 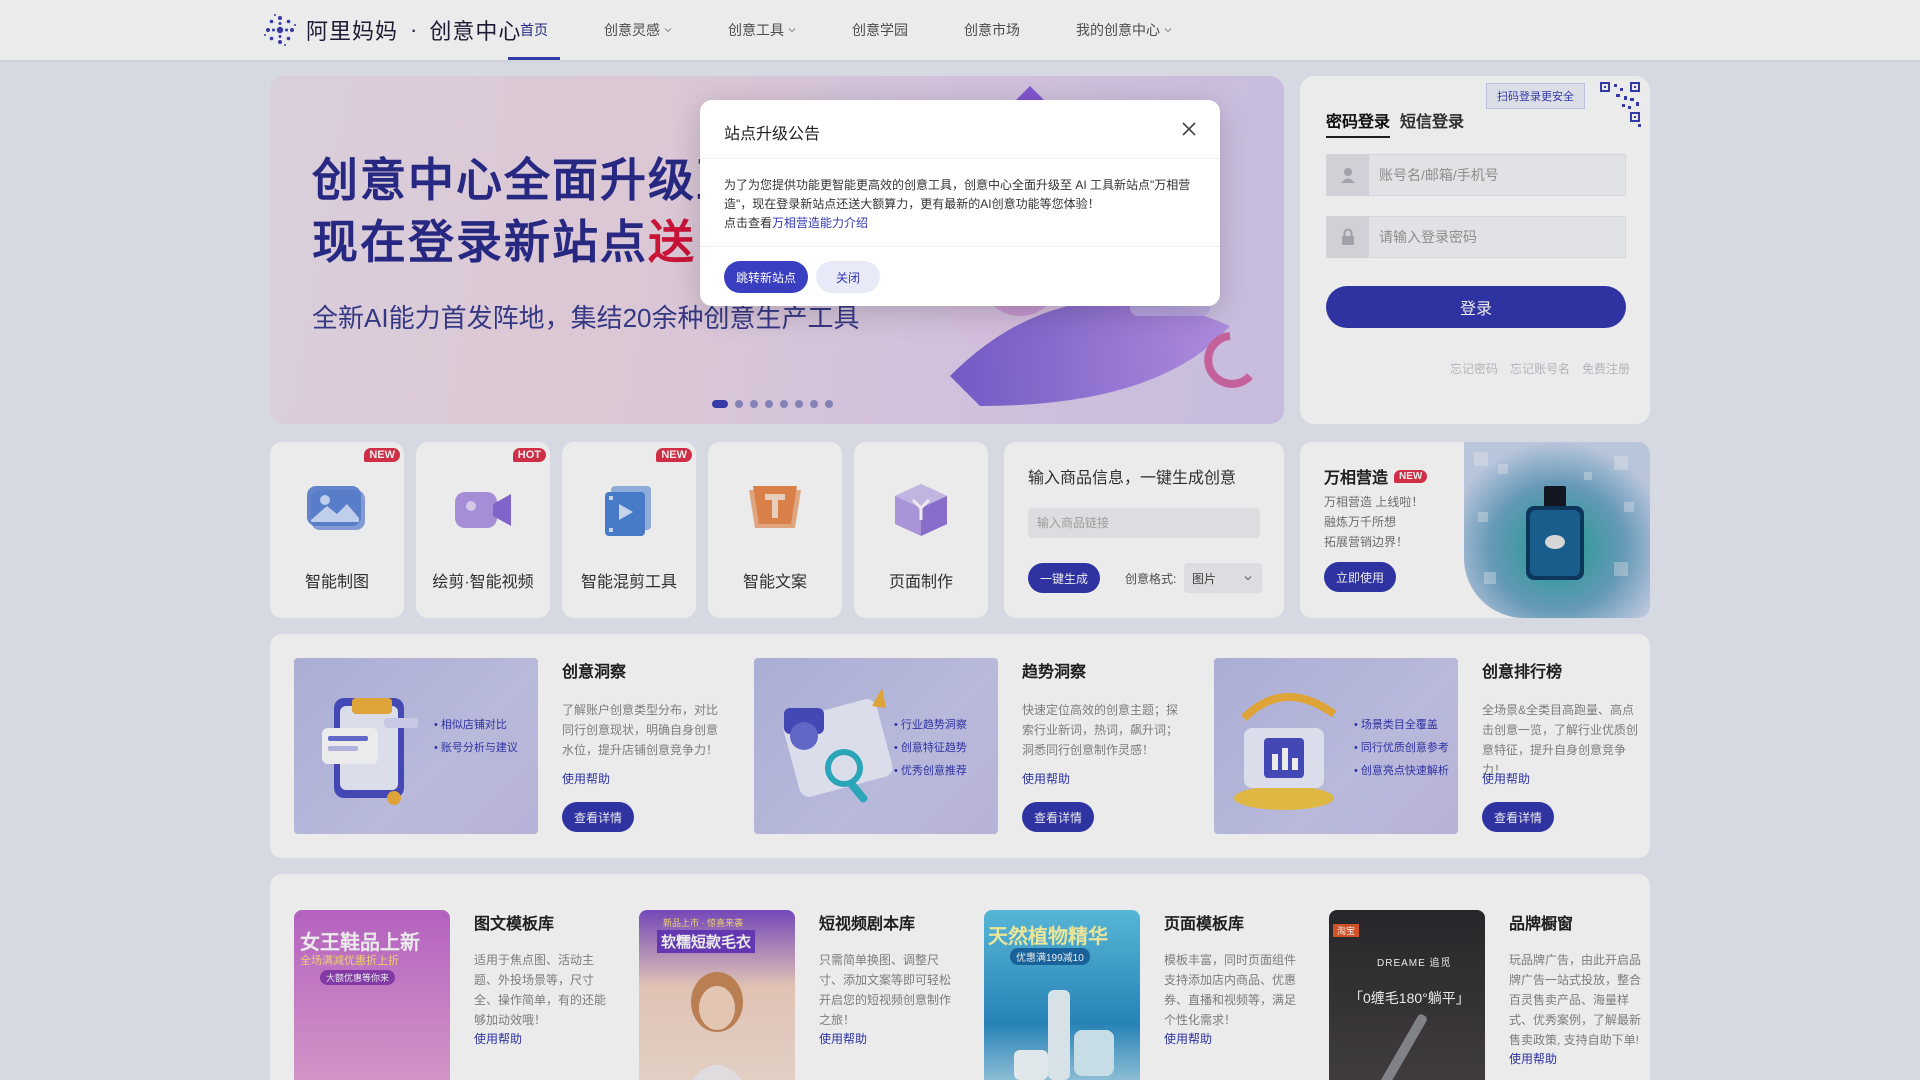 What do you see at coordinates (820, 223) in the screenshot?
I see `wanxiang-intro-link: 万相营造能力介绍` at bounding box center [820, 223].